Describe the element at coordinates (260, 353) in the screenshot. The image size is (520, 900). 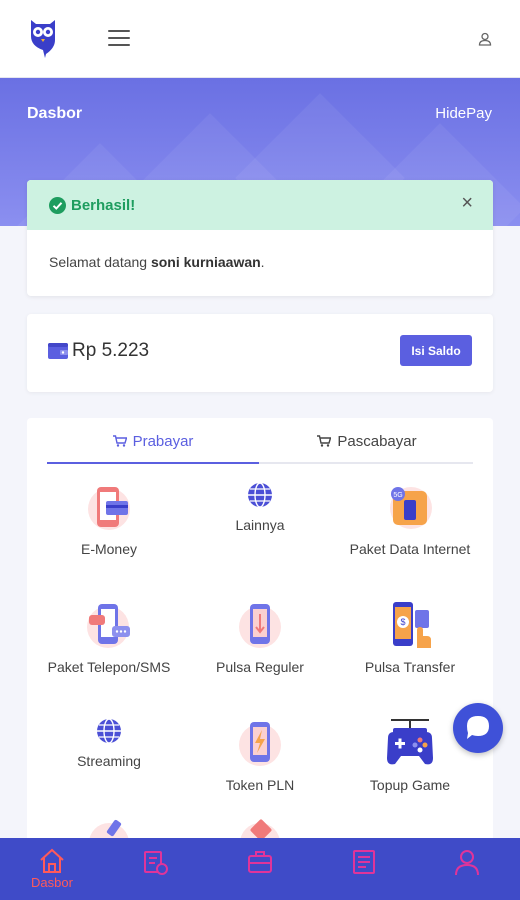
I see `balance-card: Rp 5.223 Isi Saldo` at that location.